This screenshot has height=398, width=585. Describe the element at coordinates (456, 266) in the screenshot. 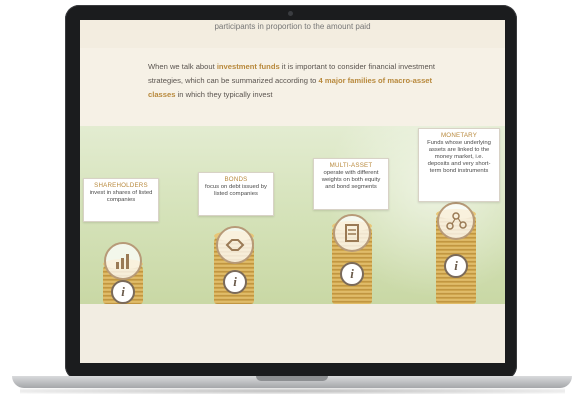

I see `info-button-monetary: i` at that location.